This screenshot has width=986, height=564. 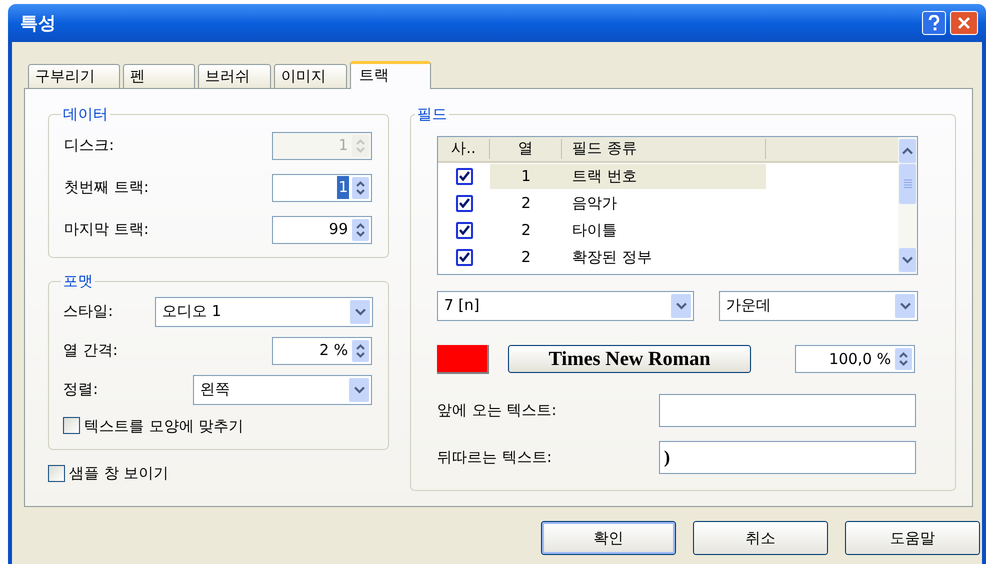 What do you see at coordinates (628, 230) in the screenshot?
I see `list-row: 2 타이틀` at bounding box center [628, 230].